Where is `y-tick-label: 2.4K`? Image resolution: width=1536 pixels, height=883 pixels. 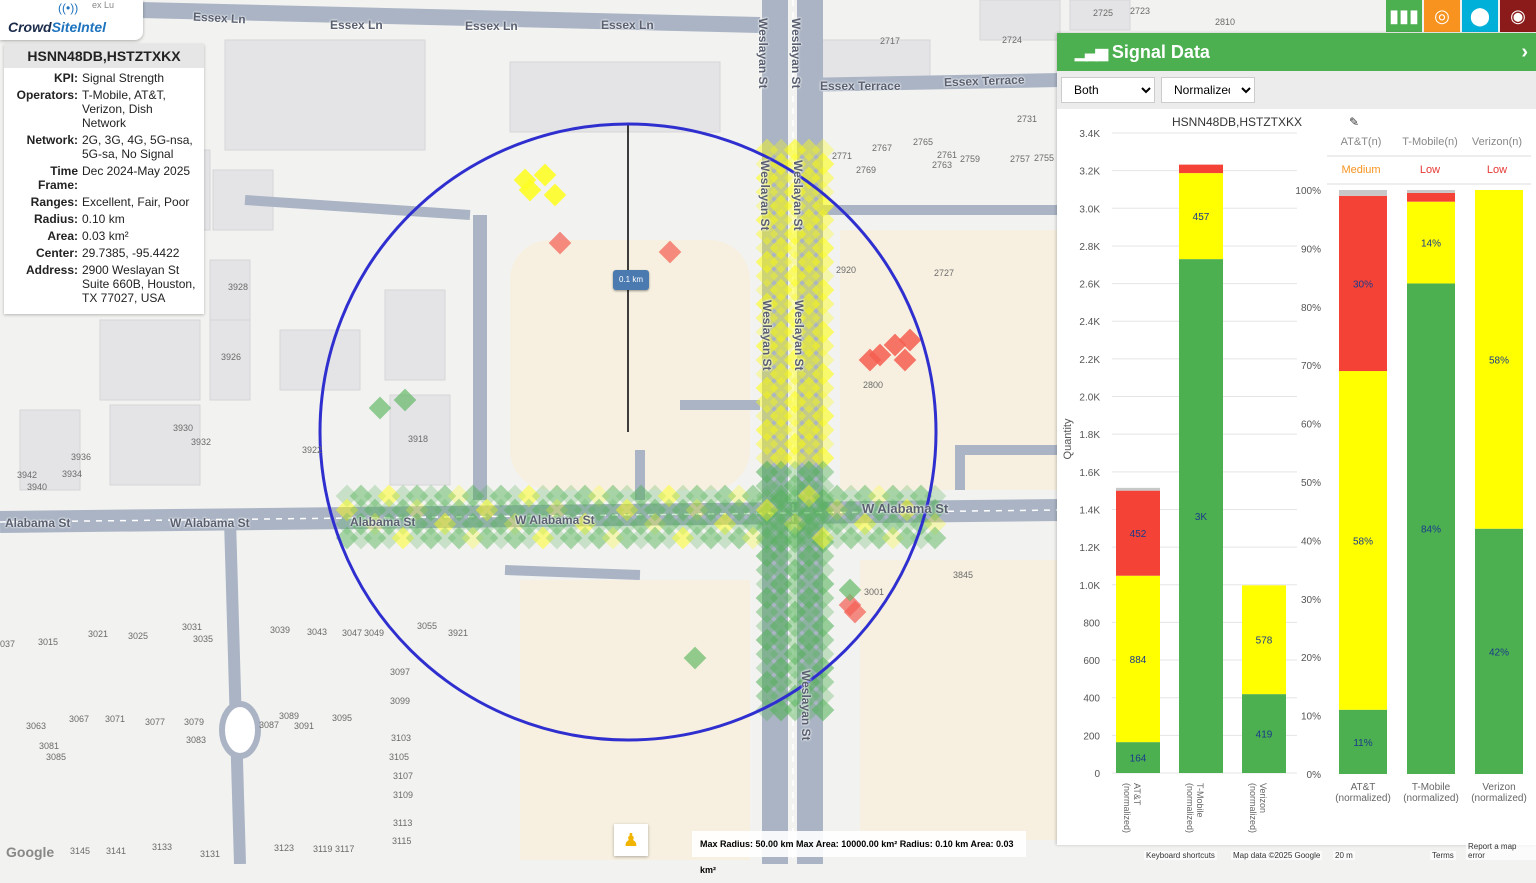
y-tick-label: 2.4K is located at coordinates (1089, 322).